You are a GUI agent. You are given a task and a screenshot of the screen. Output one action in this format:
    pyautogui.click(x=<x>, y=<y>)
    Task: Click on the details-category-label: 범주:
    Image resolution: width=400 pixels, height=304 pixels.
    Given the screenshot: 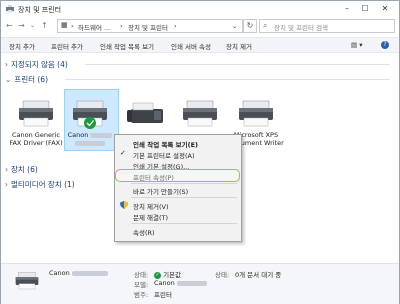 What is the action you would take?
    pyautogui.click(x=141, y=295)
    